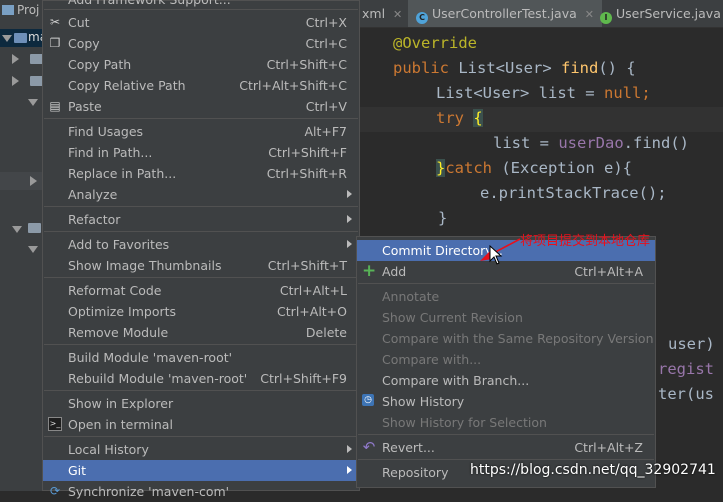 The image size is (723, 502). What do you see at coordinates (201, 491) in the screenshot?
I see `menu-item-synchronize: ⟳ Synchronize 'maven-com'` at bounding box center [201, 491].